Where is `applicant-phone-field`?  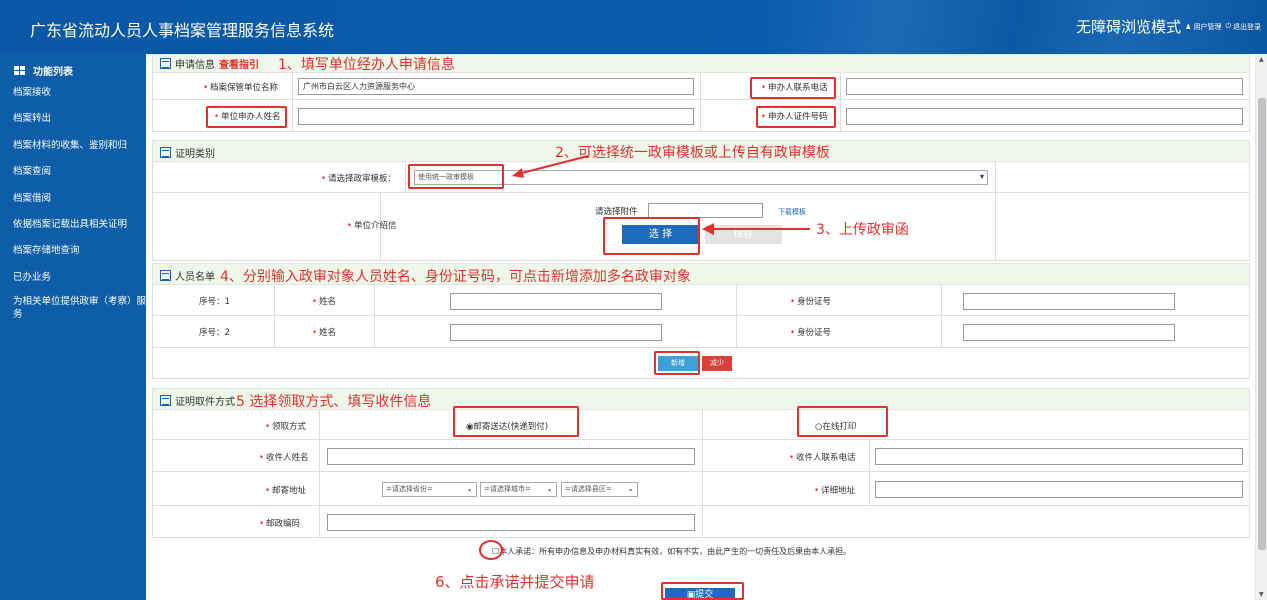 applicant-phone-field is located at coordinates (1044, 86).